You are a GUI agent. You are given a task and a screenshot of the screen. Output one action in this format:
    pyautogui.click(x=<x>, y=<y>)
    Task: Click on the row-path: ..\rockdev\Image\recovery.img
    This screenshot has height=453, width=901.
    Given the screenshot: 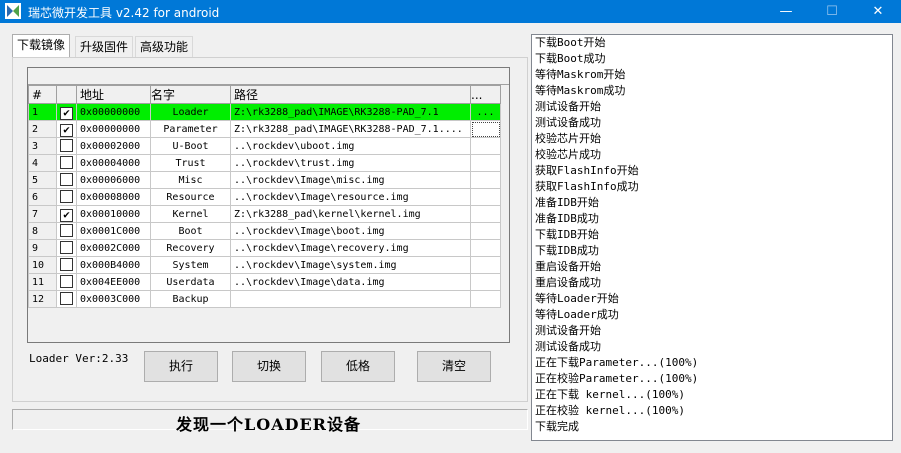 What is the action you would take?
    pyautogui.click(x=350, y=248)
    